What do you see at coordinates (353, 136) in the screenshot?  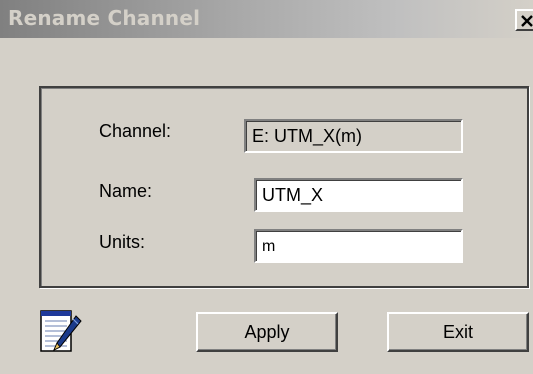 I see `channel-field: E: UTM_X(m)` at bounding box center [353, 136].